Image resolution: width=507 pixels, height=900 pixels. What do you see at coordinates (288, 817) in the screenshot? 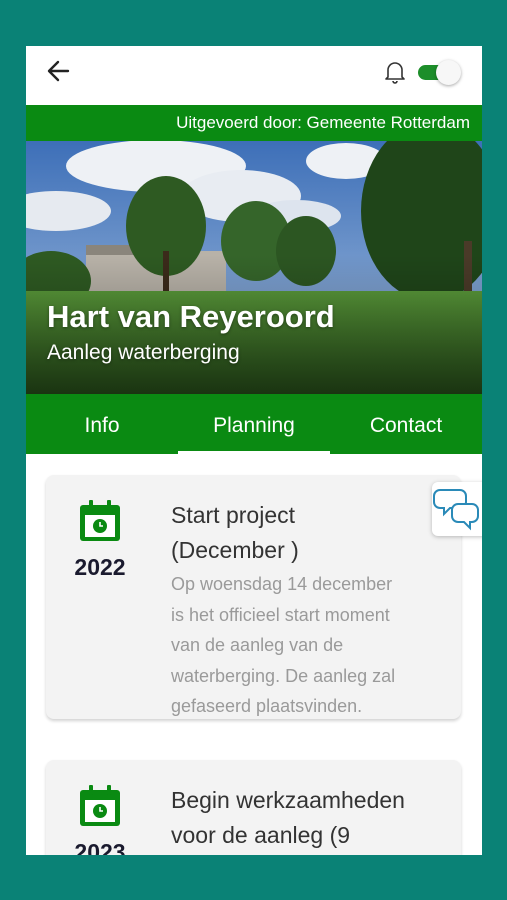
I see `planning-title: Begin werkzaamheden voor de aanleg (9` at bounding box center [288, 817].